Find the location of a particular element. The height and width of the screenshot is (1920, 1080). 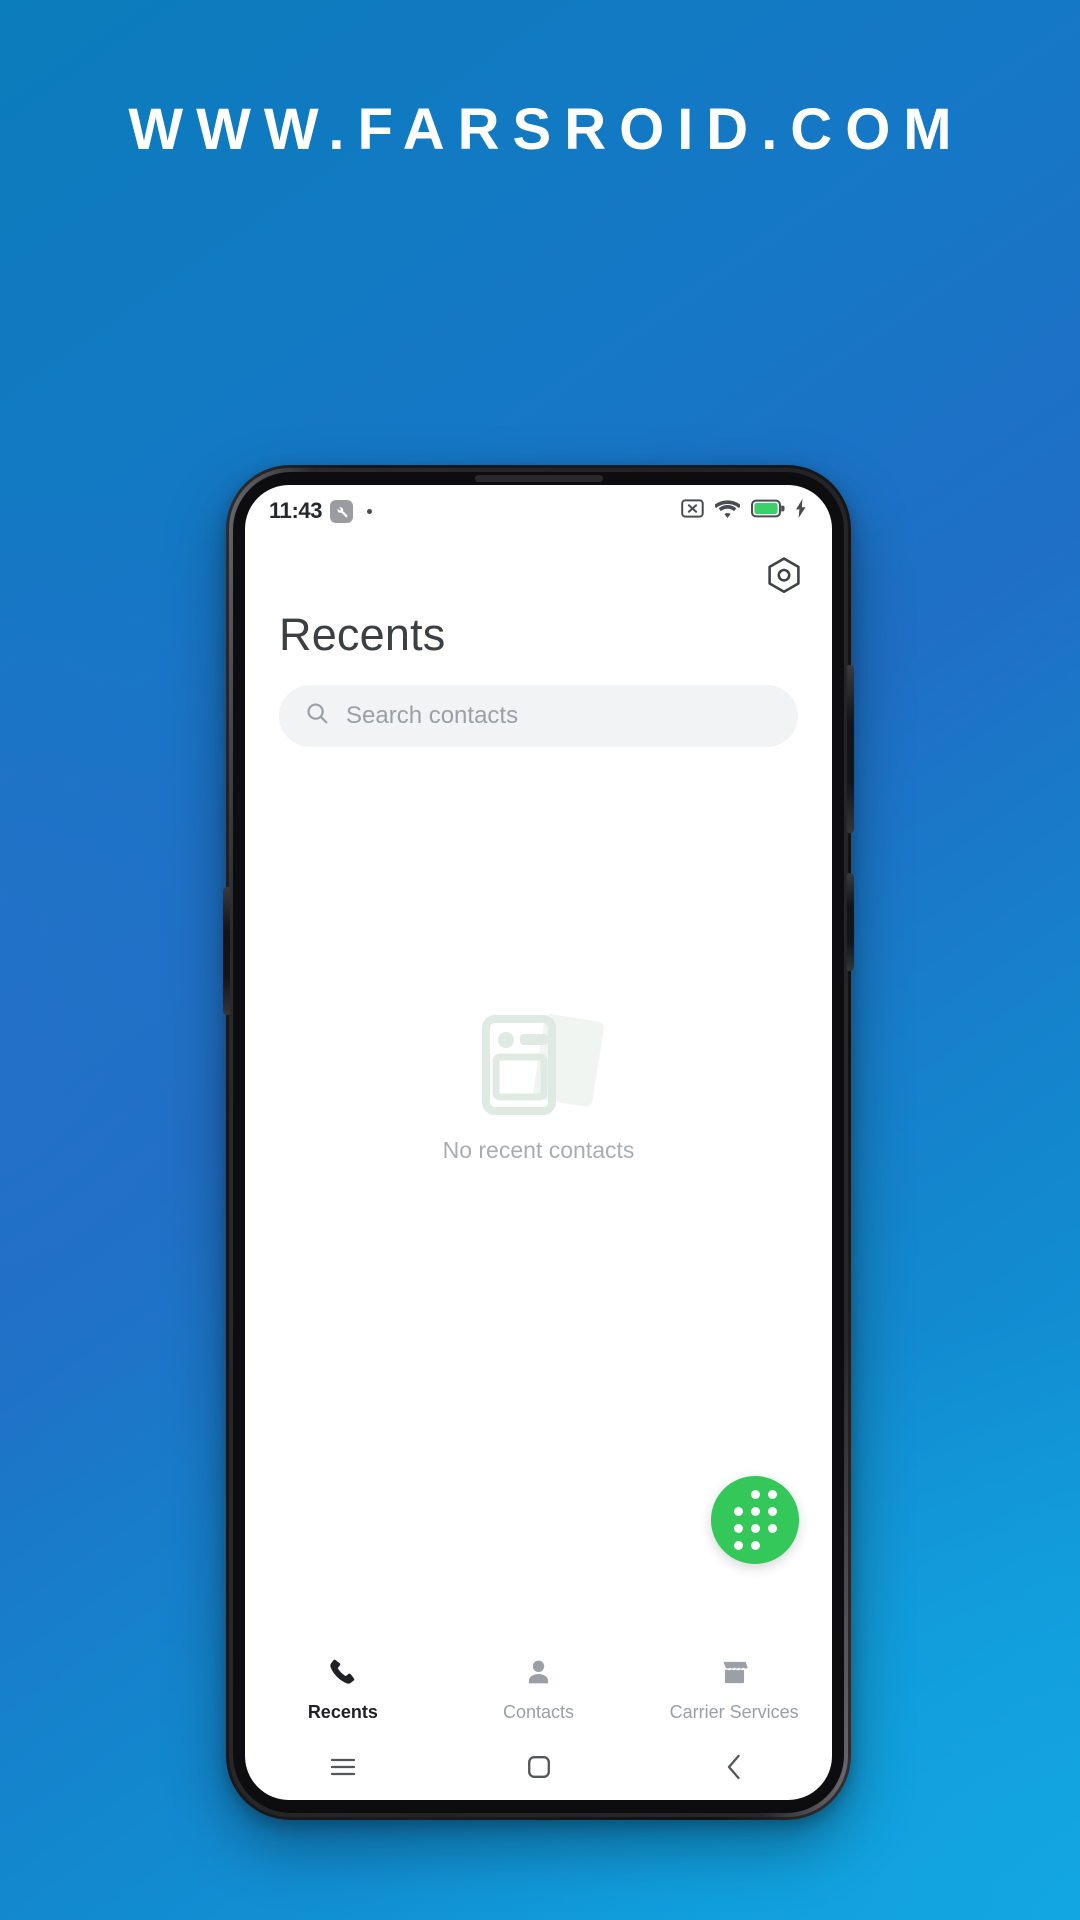

square-home-icon is located at coordinates (539, 1769).